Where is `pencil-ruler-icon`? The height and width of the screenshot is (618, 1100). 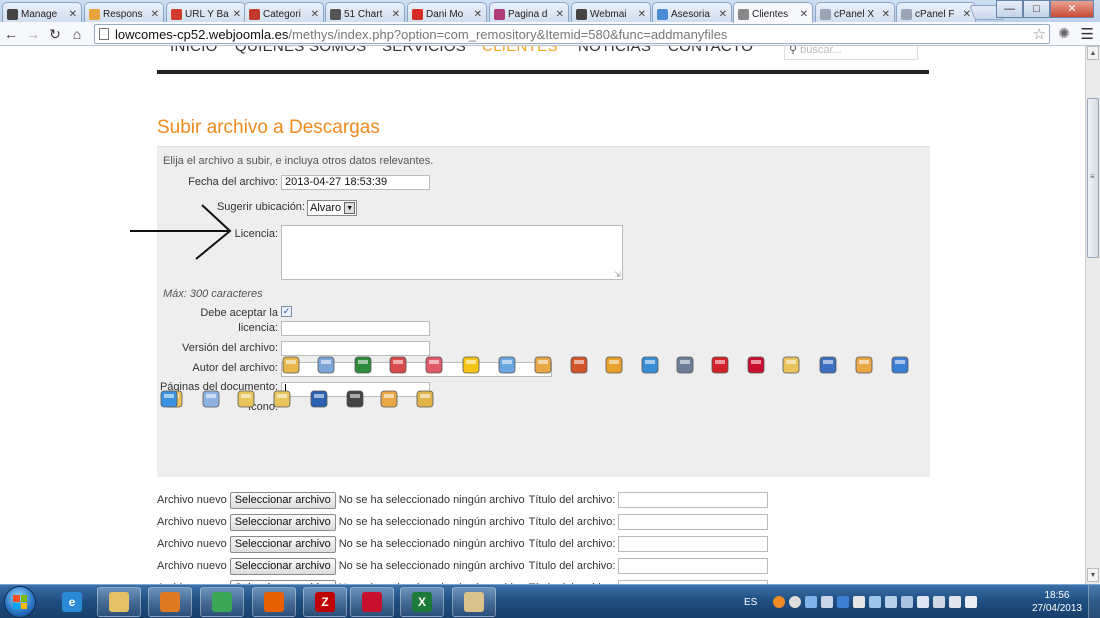 pencil-ruler-icon is located at coordinates (291, 365).